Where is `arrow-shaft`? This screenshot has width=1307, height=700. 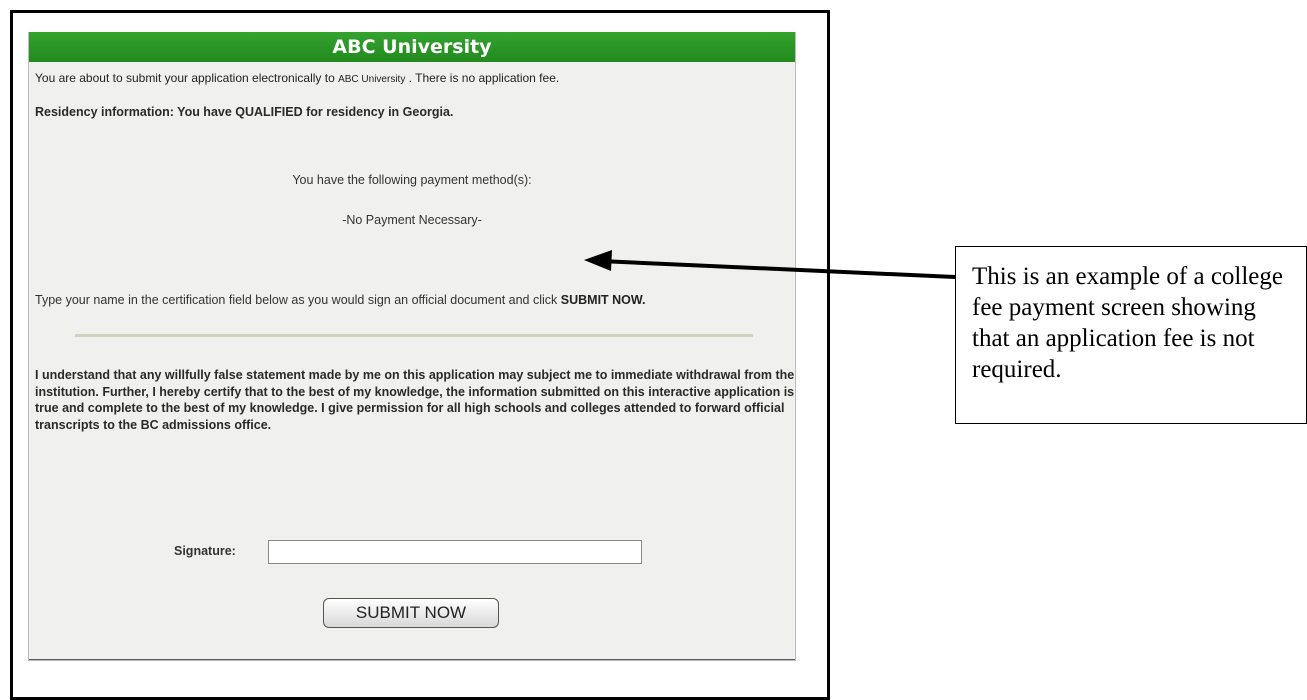 arrow-shaft is located at coordinates (777, 269).